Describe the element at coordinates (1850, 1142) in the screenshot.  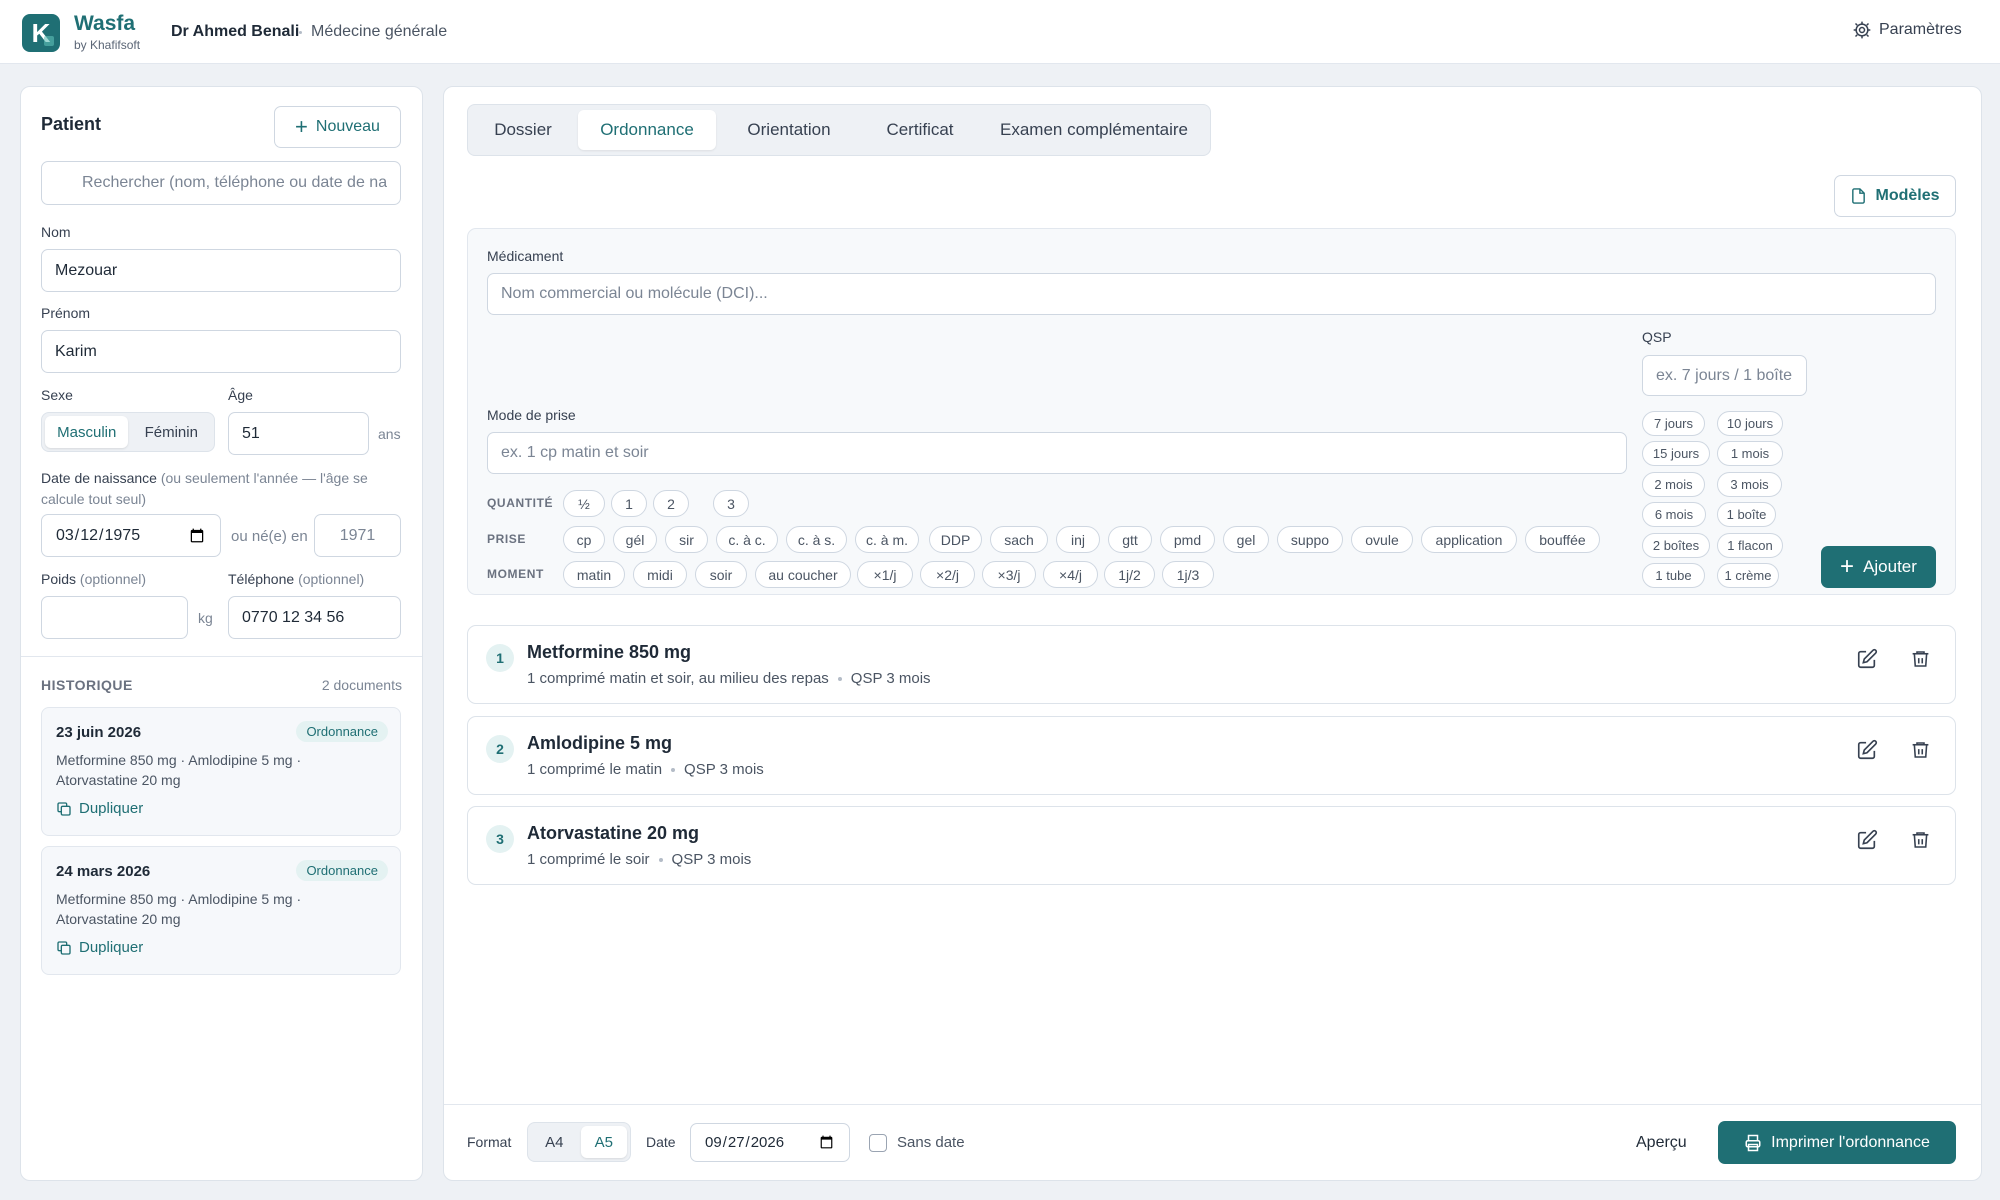
I see `print-label: Imprimer l'ordonnance` at that location.